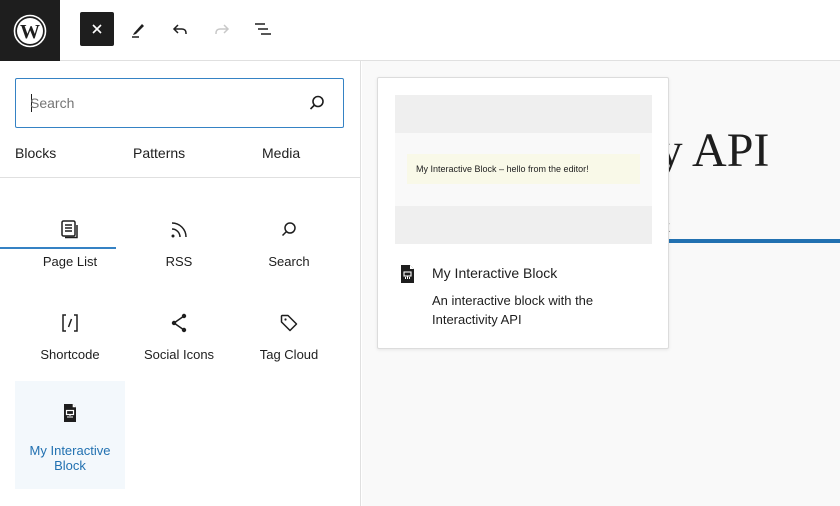  I want to click on tab-media: Media, so click(281, 155).